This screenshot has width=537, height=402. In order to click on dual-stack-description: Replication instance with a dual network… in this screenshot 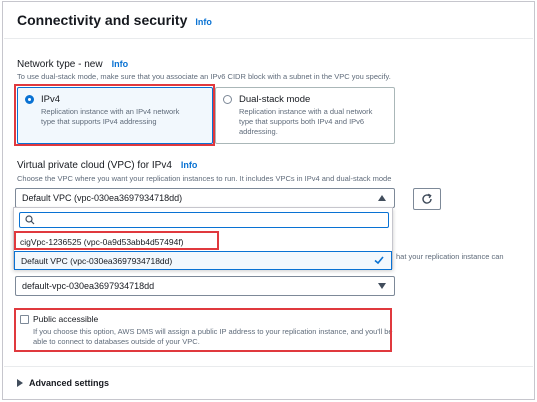, I will do `click(306, 121)`.